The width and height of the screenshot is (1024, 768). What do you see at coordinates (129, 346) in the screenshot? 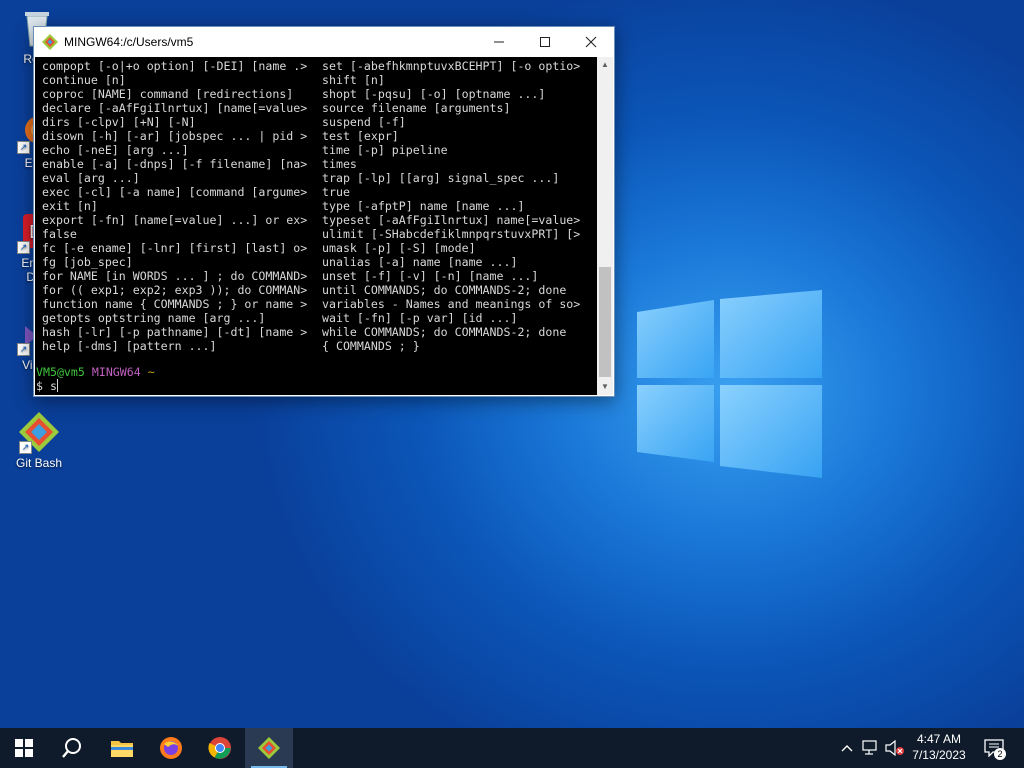
I see `terminal-line: help [-dms] [pattern ...]` at bounding box center [129, 346].